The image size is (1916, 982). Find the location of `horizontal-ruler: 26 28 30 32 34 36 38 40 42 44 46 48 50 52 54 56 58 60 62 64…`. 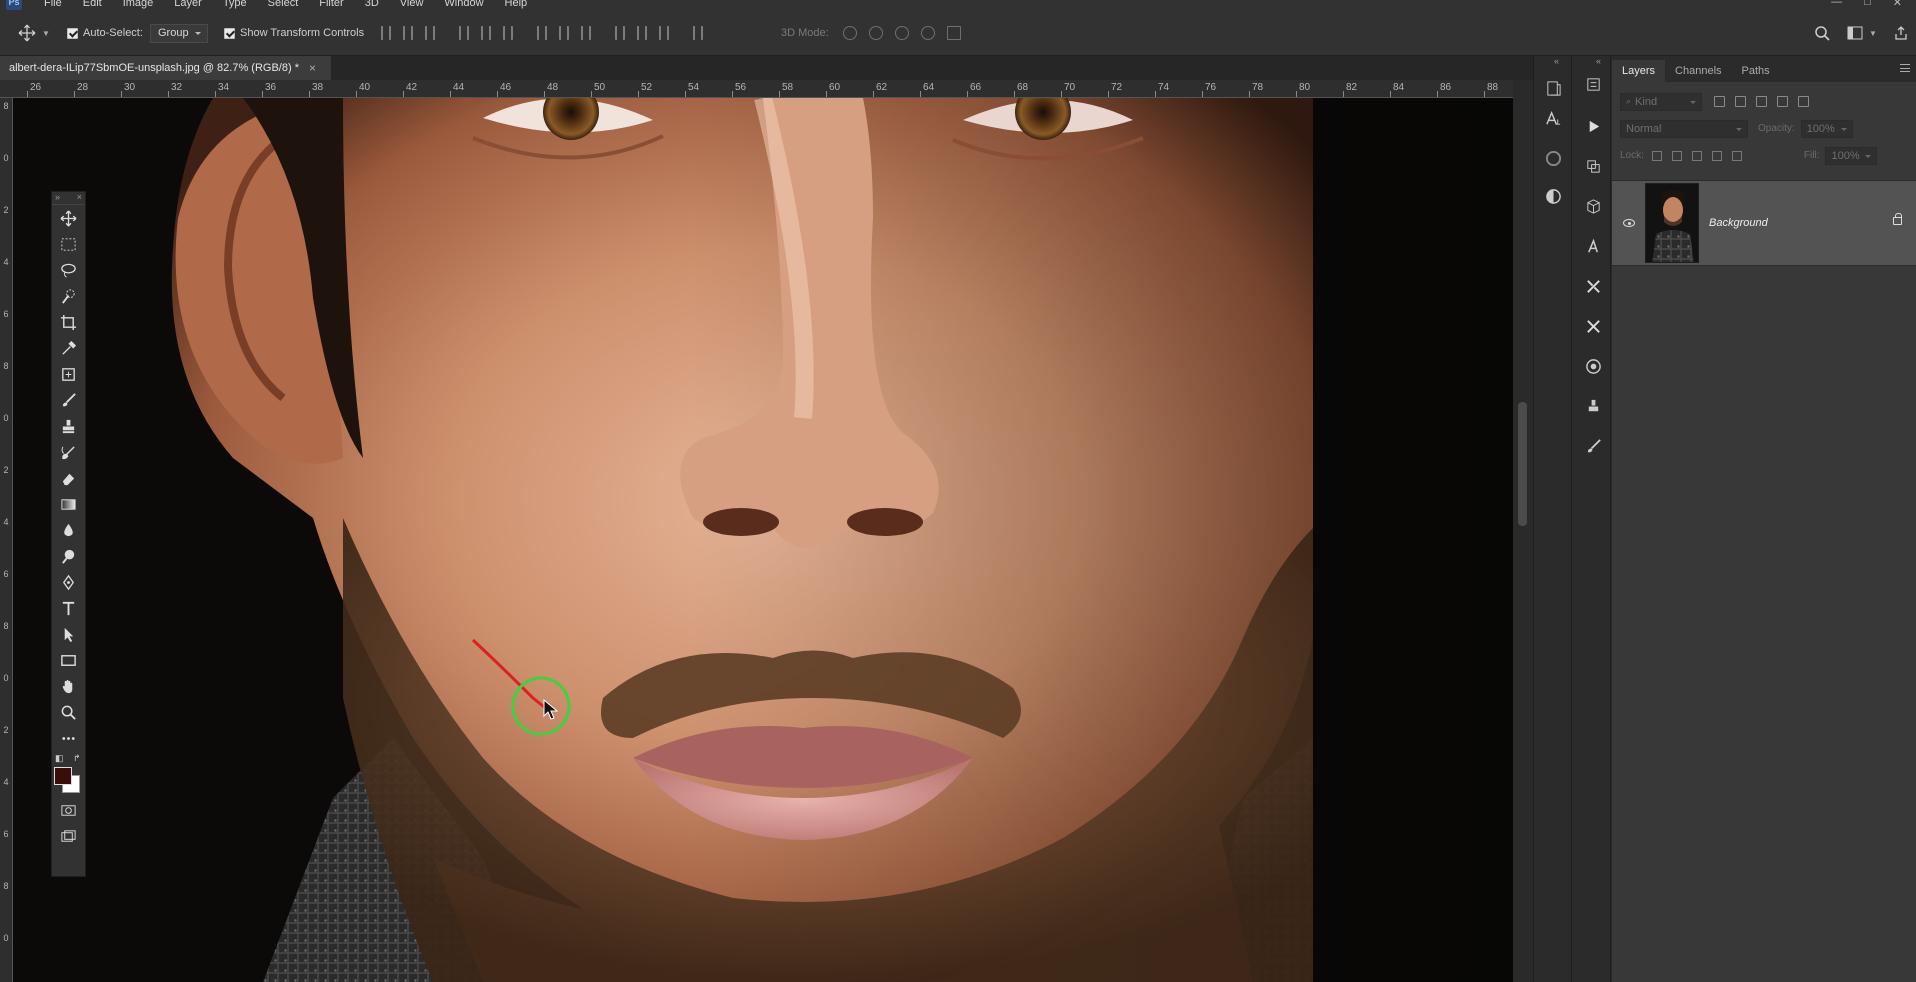

horizontal-ruler: 26 28 30 32 34 36 38 40 42 44 46 48 50 52 54 56 58 60 62 64… is located at coordinates (756, 89).